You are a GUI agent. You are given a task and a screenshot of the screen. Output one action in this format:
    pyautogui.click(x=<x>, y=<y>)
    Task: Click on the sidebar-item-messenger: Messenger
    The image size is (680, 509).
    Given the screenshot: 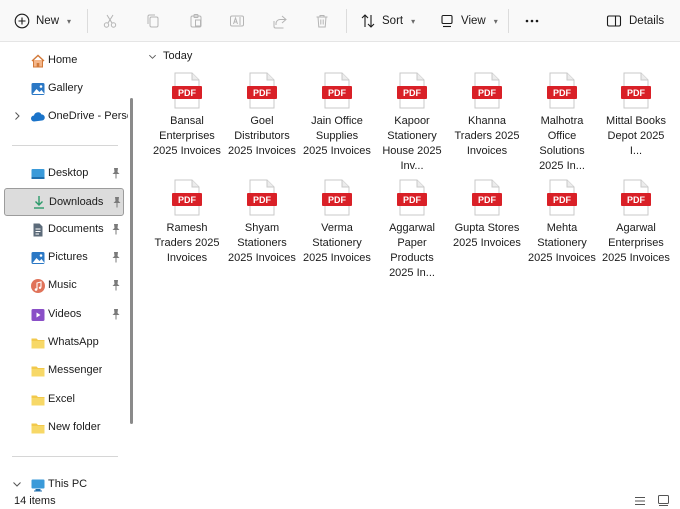 What is the action you would take?
    pyautogui.click(x=64, y=371)
    